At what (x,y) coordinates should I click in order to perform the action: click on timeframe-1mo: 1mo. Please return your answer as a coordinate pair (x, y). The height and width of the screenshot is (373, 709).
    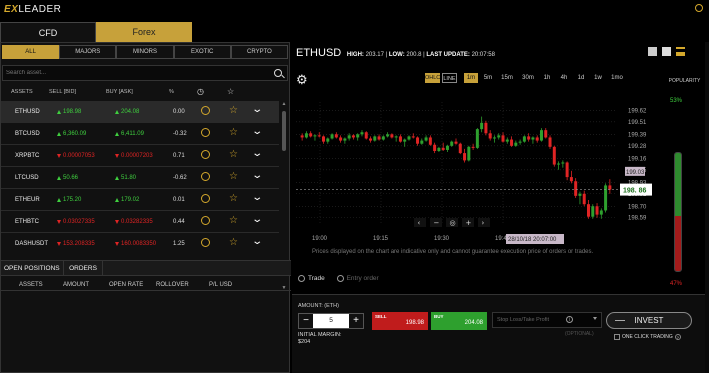
    Looking at the image, I should click on (617, 78).